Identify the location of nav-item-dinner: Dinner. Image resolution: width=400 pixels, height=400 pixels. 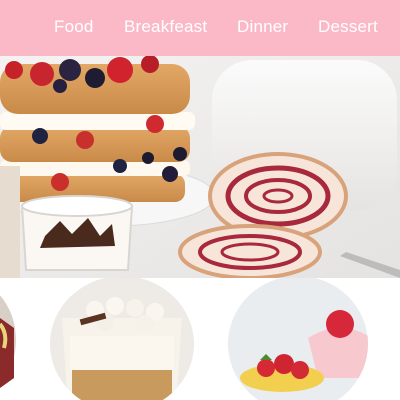
(262, 27).